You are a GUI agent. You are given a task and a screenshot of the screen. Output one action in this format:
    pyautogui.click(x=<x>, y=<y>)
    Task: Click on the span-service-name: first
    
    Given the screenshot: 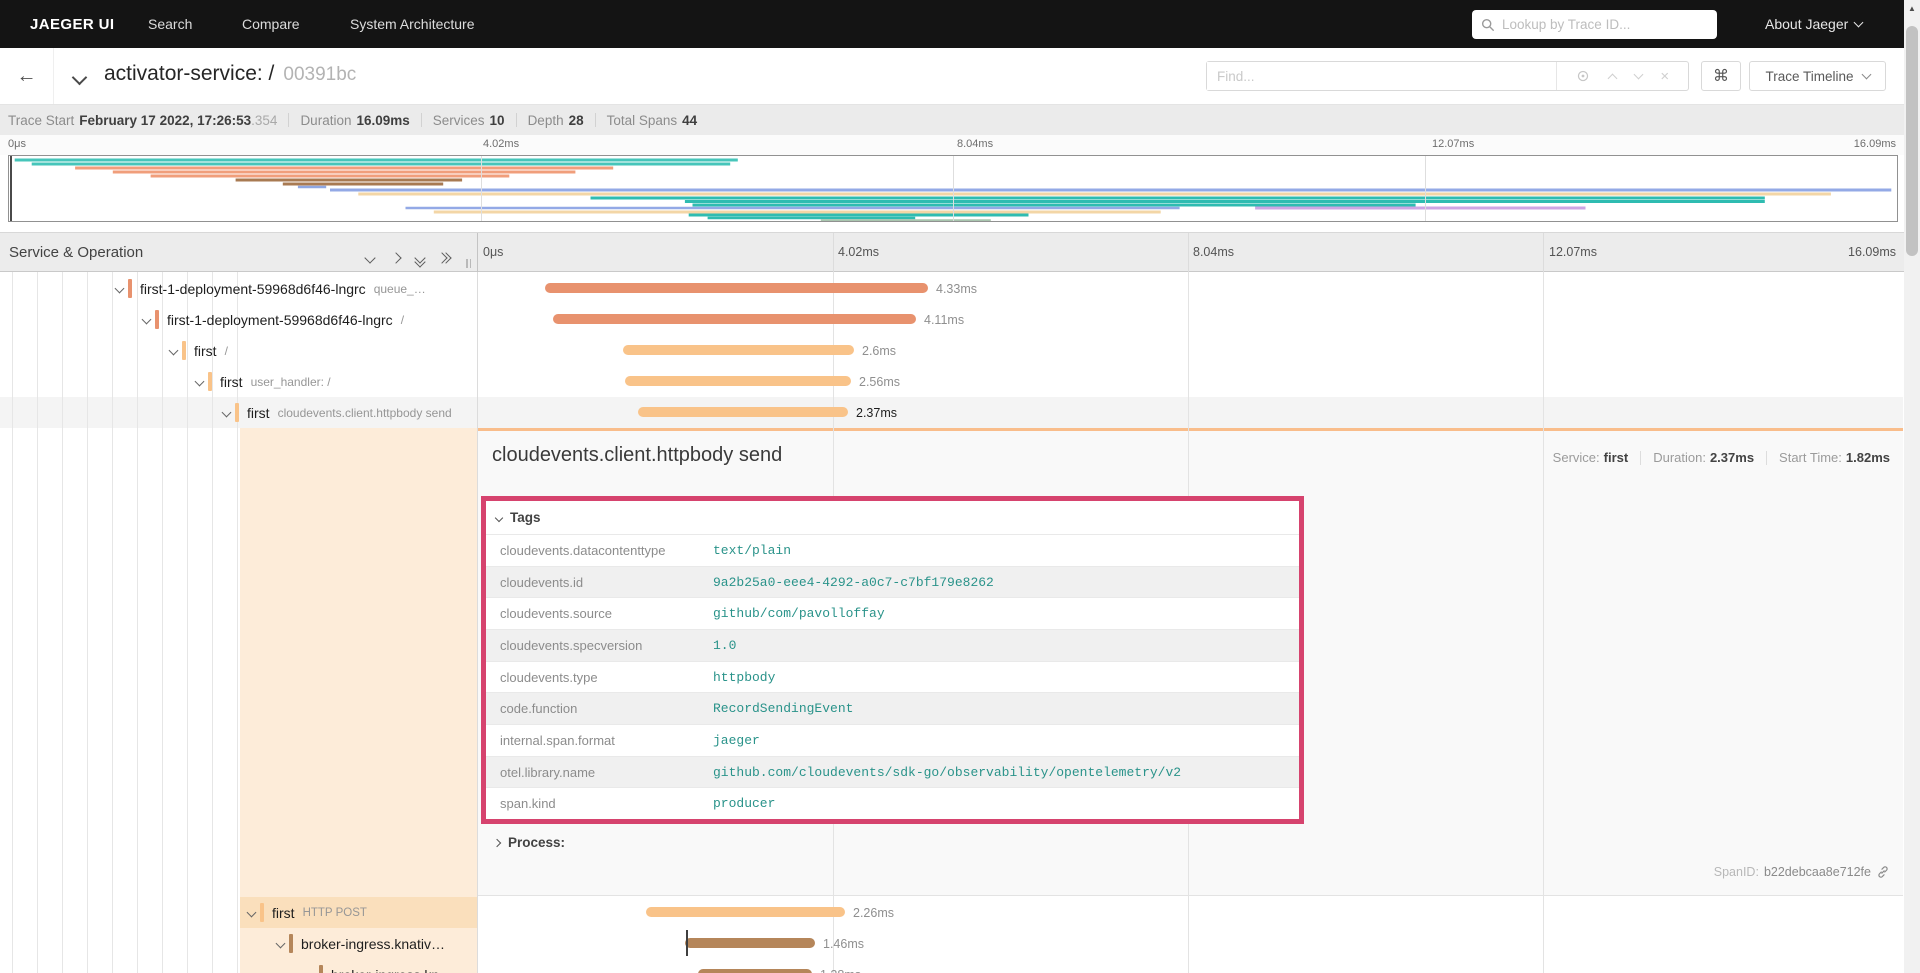 What is the action you would take?
    pyautogui.click(x=283, y=912)
    